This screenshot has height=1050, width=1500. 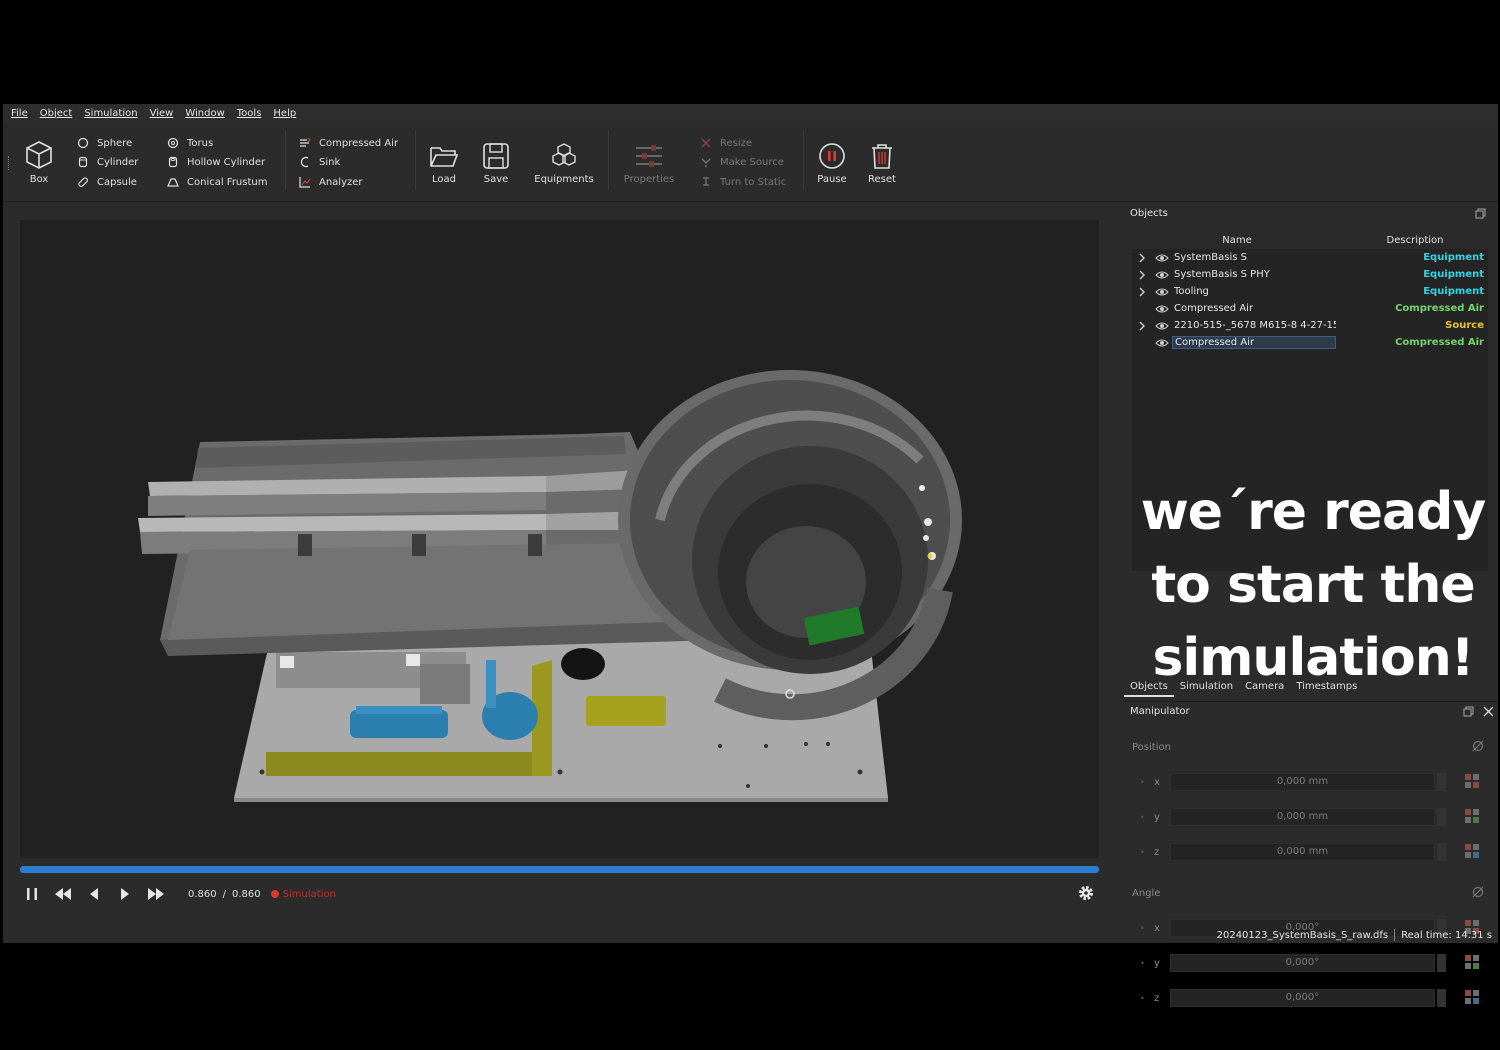 What do you see at coordinates (1478, 893) in the screenshot?
I see `reset-angle-button` at bounding box center [1478, 893].